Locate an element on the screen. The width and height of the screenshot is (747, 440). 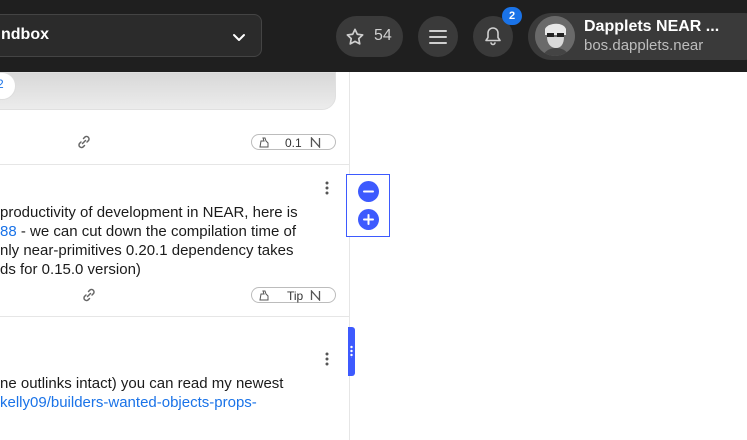
star-icon is located at coordinates (355, 36).